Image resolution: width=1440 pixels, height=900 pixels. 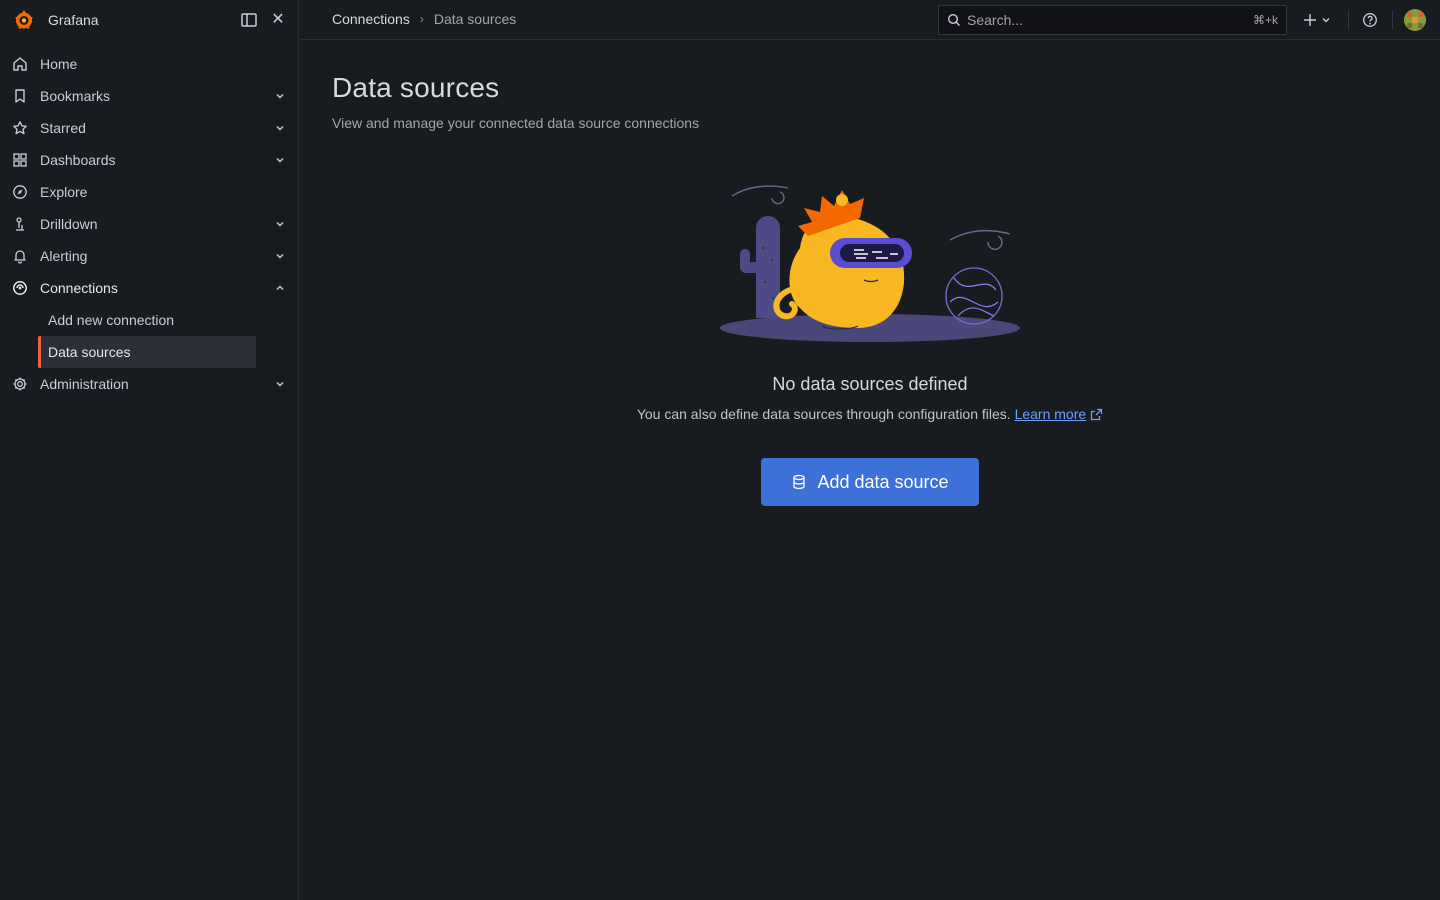 I want to click on chevron-up-icon, so click(x=280, y=288).